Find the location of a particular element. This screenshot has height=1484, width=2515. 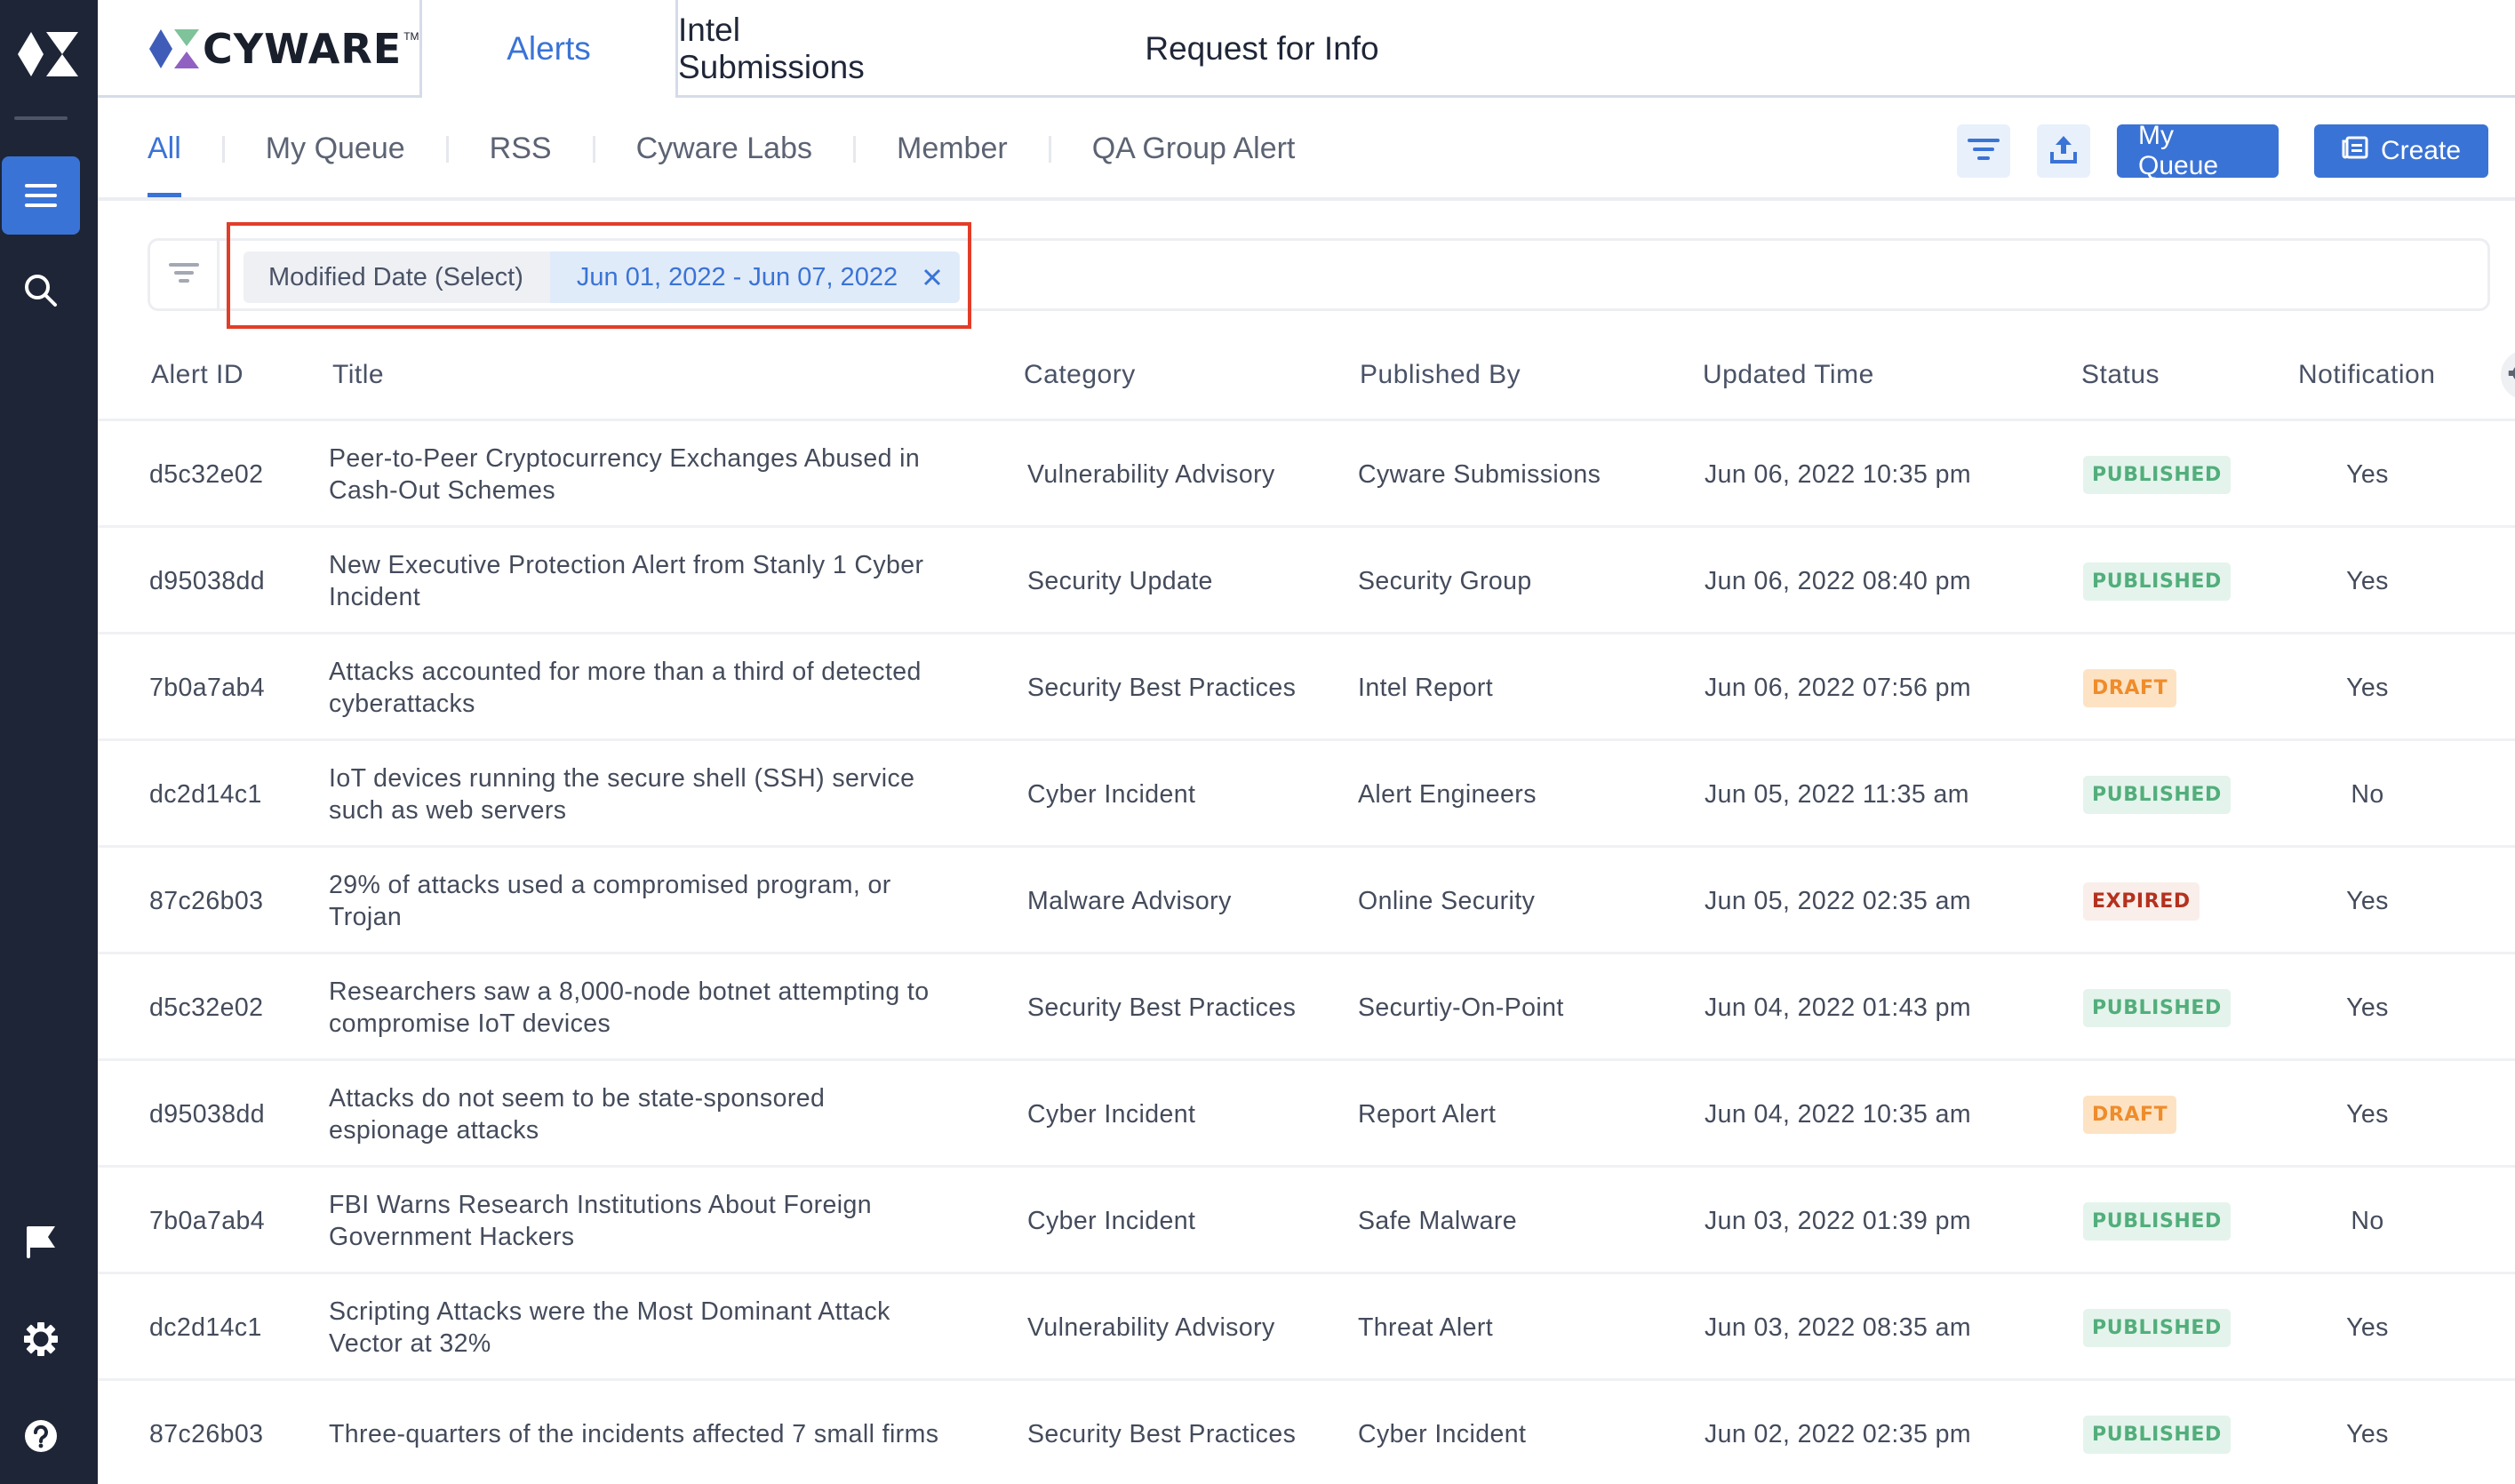

filter-toggle is located at coordinates (185, 274).